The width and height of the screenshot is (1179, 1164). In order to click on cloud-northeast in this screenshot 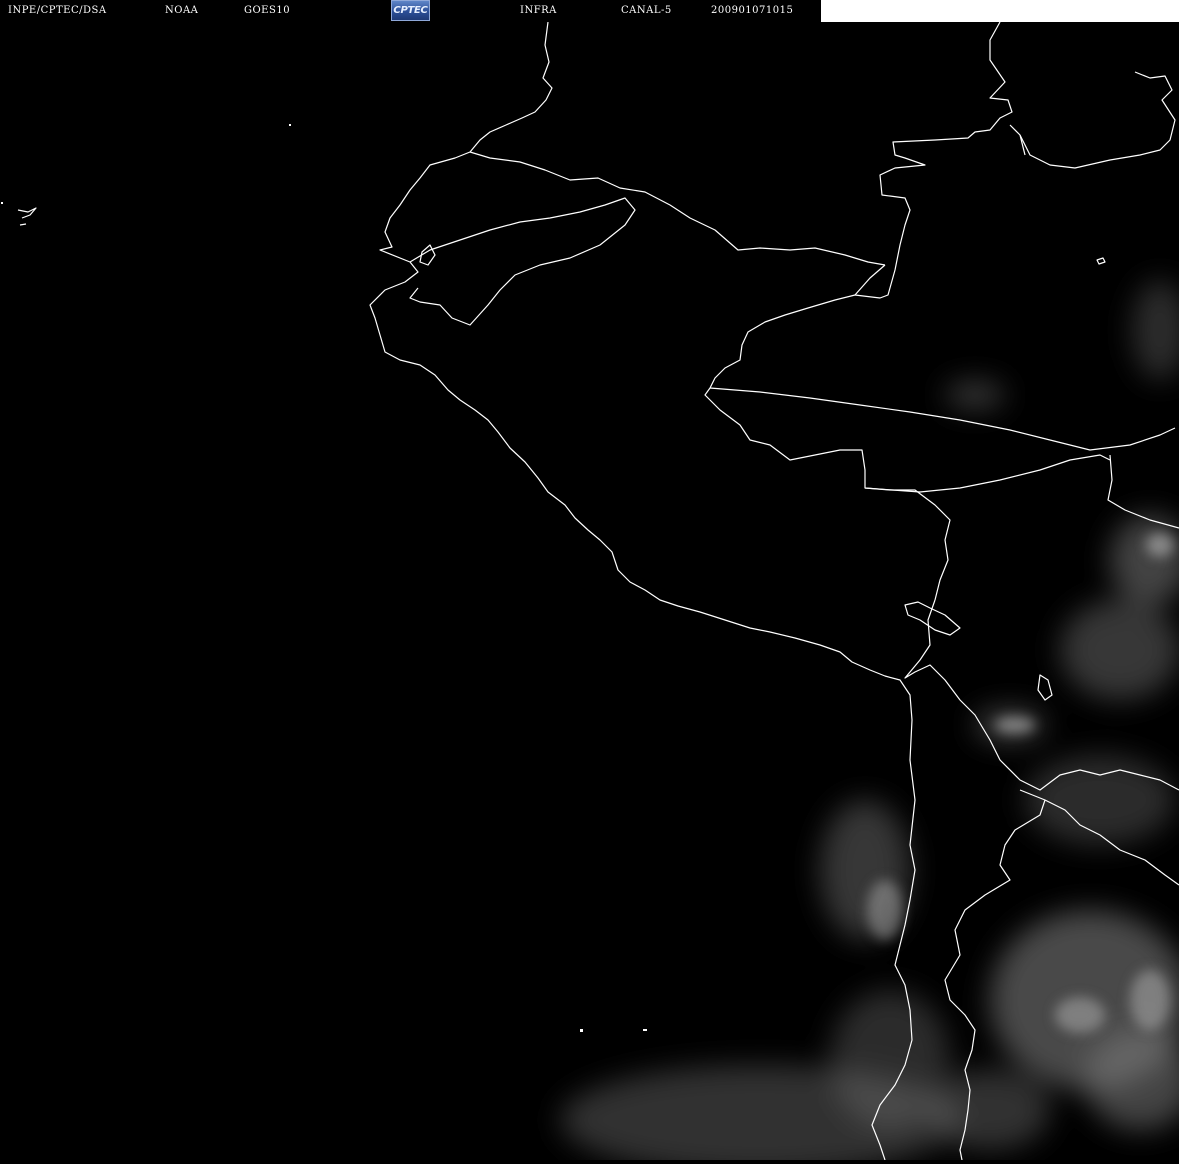, I will do `click(1155, 330)`.